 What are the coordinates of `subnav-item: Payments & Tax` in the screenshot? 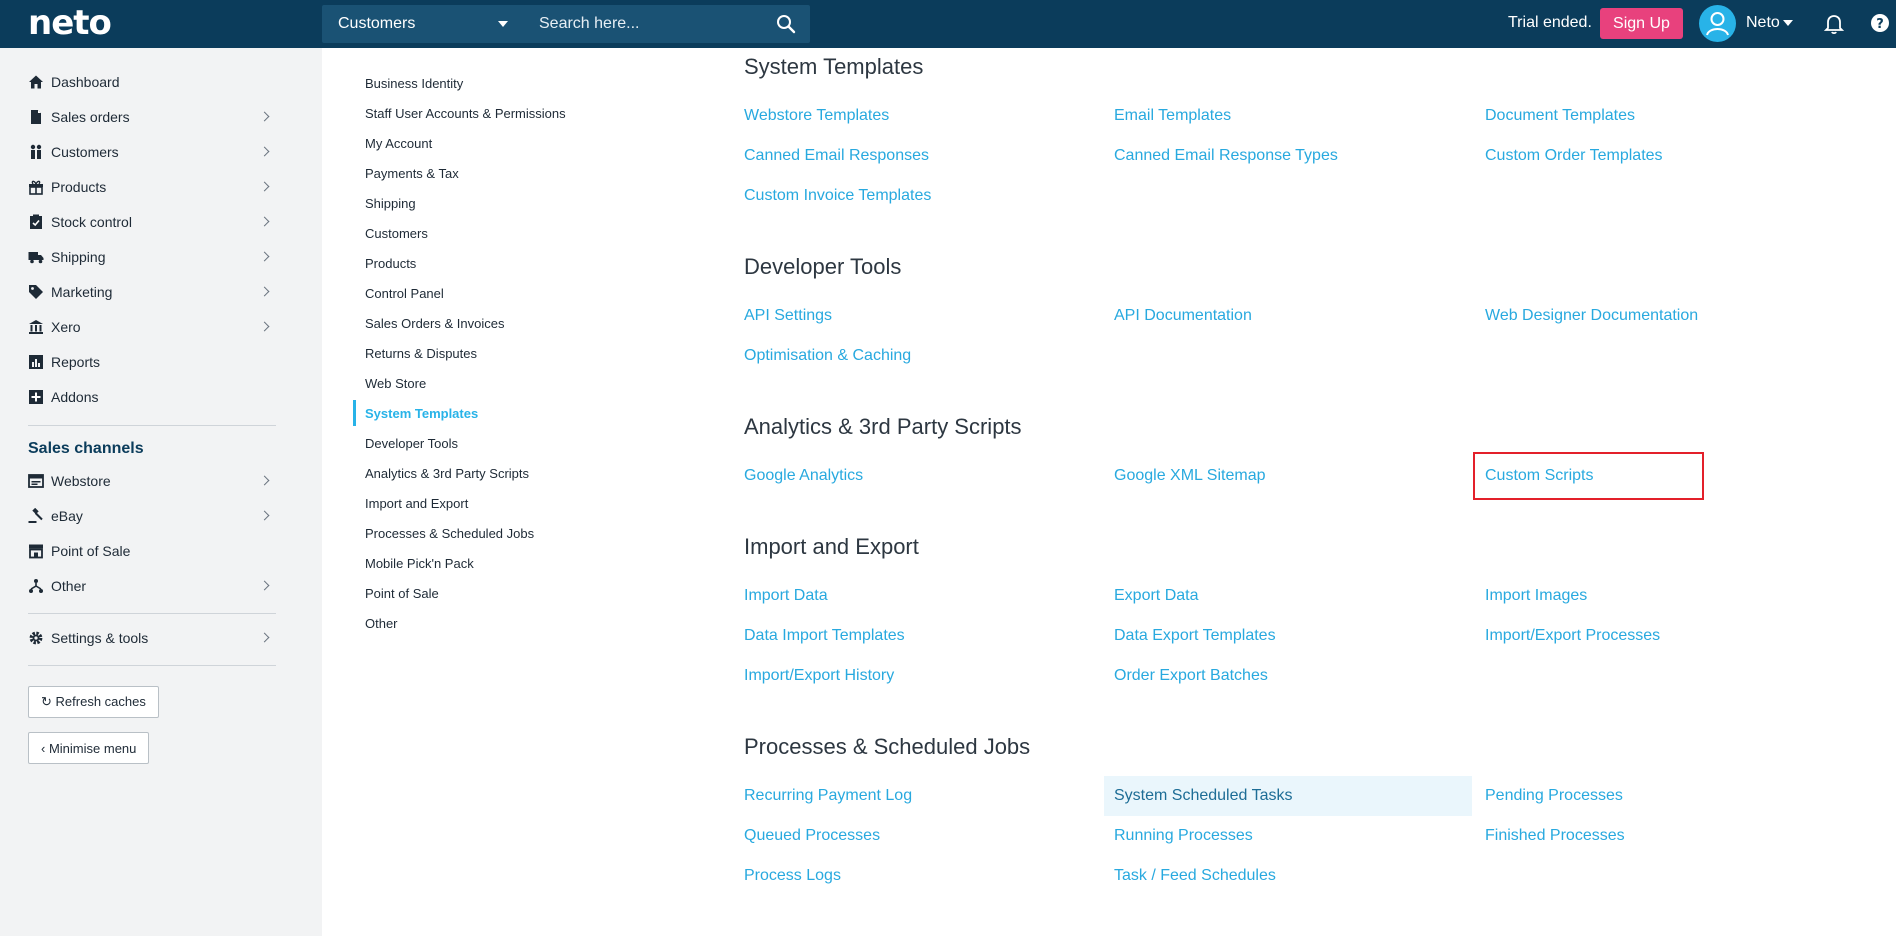 It's located at (412, 173).